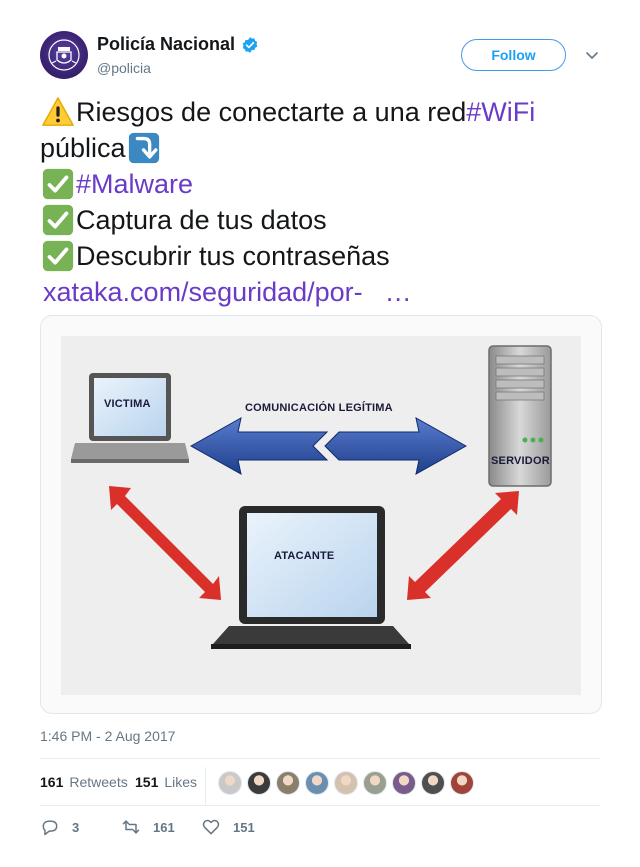 The height and width of the screenshot is (867, 640). Describe the element at coordinates (203, 292) in the screenshot. I see `tweet-link: xataka.com/seguridad/por-` at that location.